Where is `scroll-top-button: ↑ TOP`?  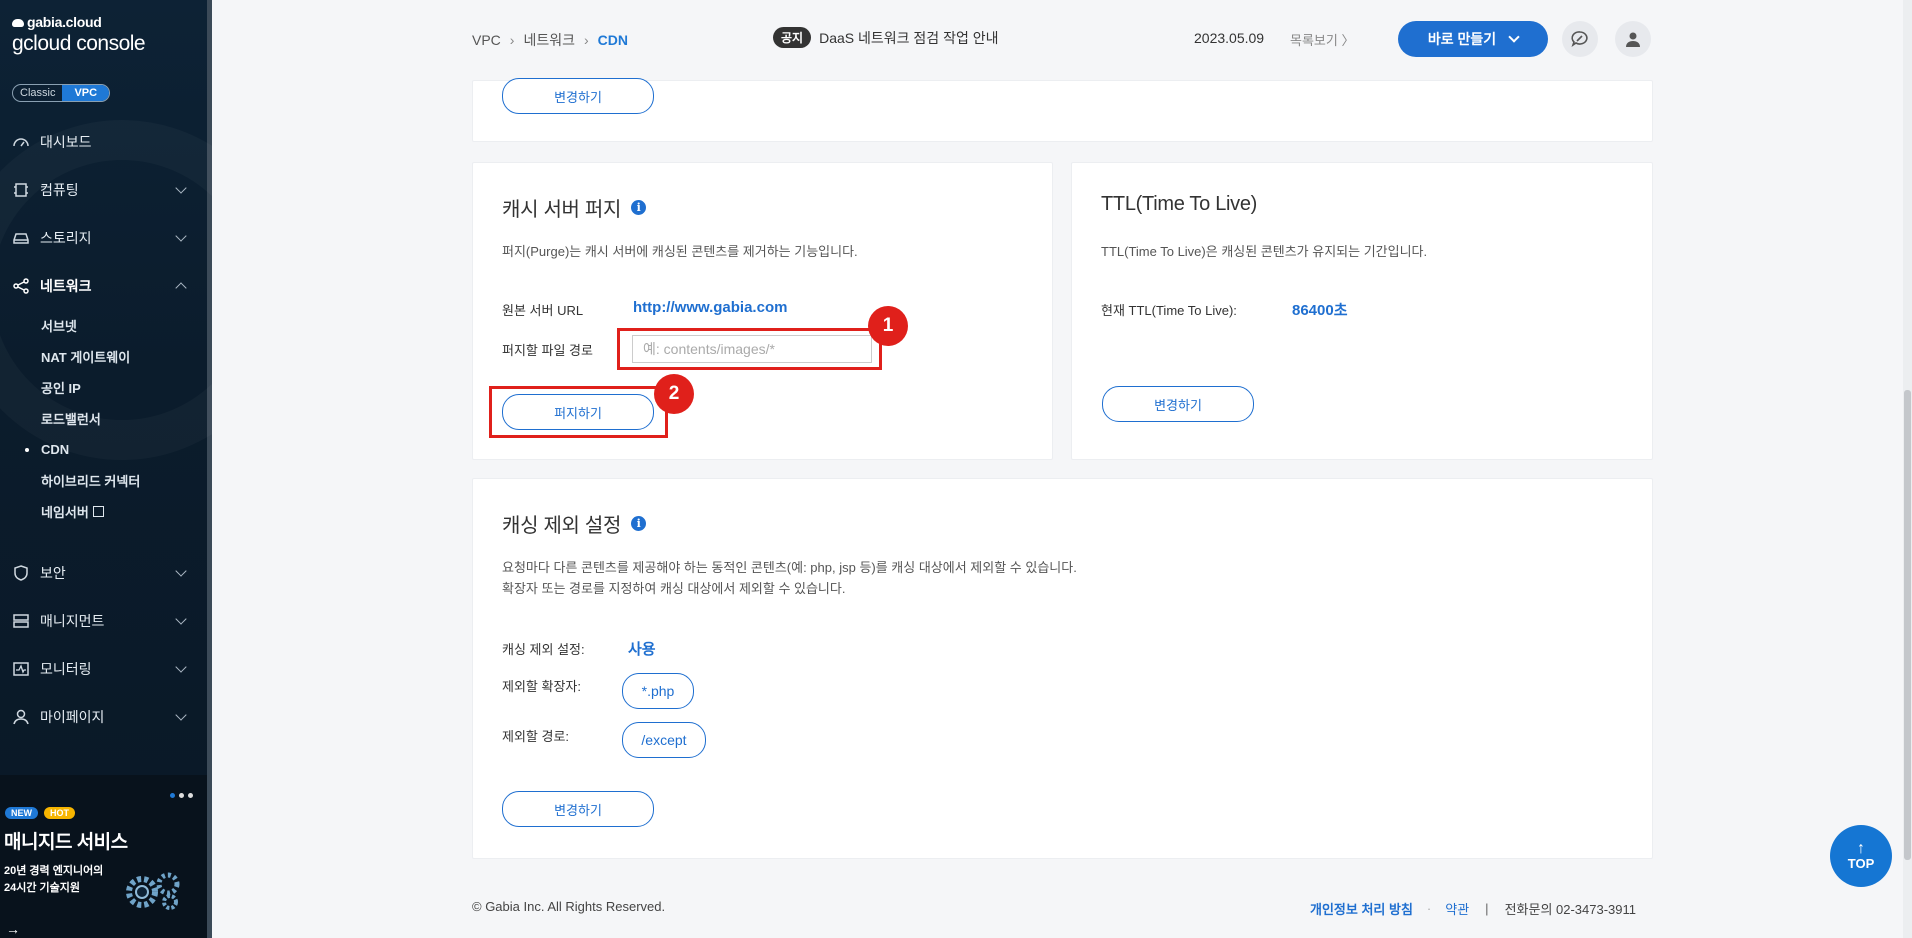
scroll-top-button: ↑ TOP is located at coordinates (1861, 856).